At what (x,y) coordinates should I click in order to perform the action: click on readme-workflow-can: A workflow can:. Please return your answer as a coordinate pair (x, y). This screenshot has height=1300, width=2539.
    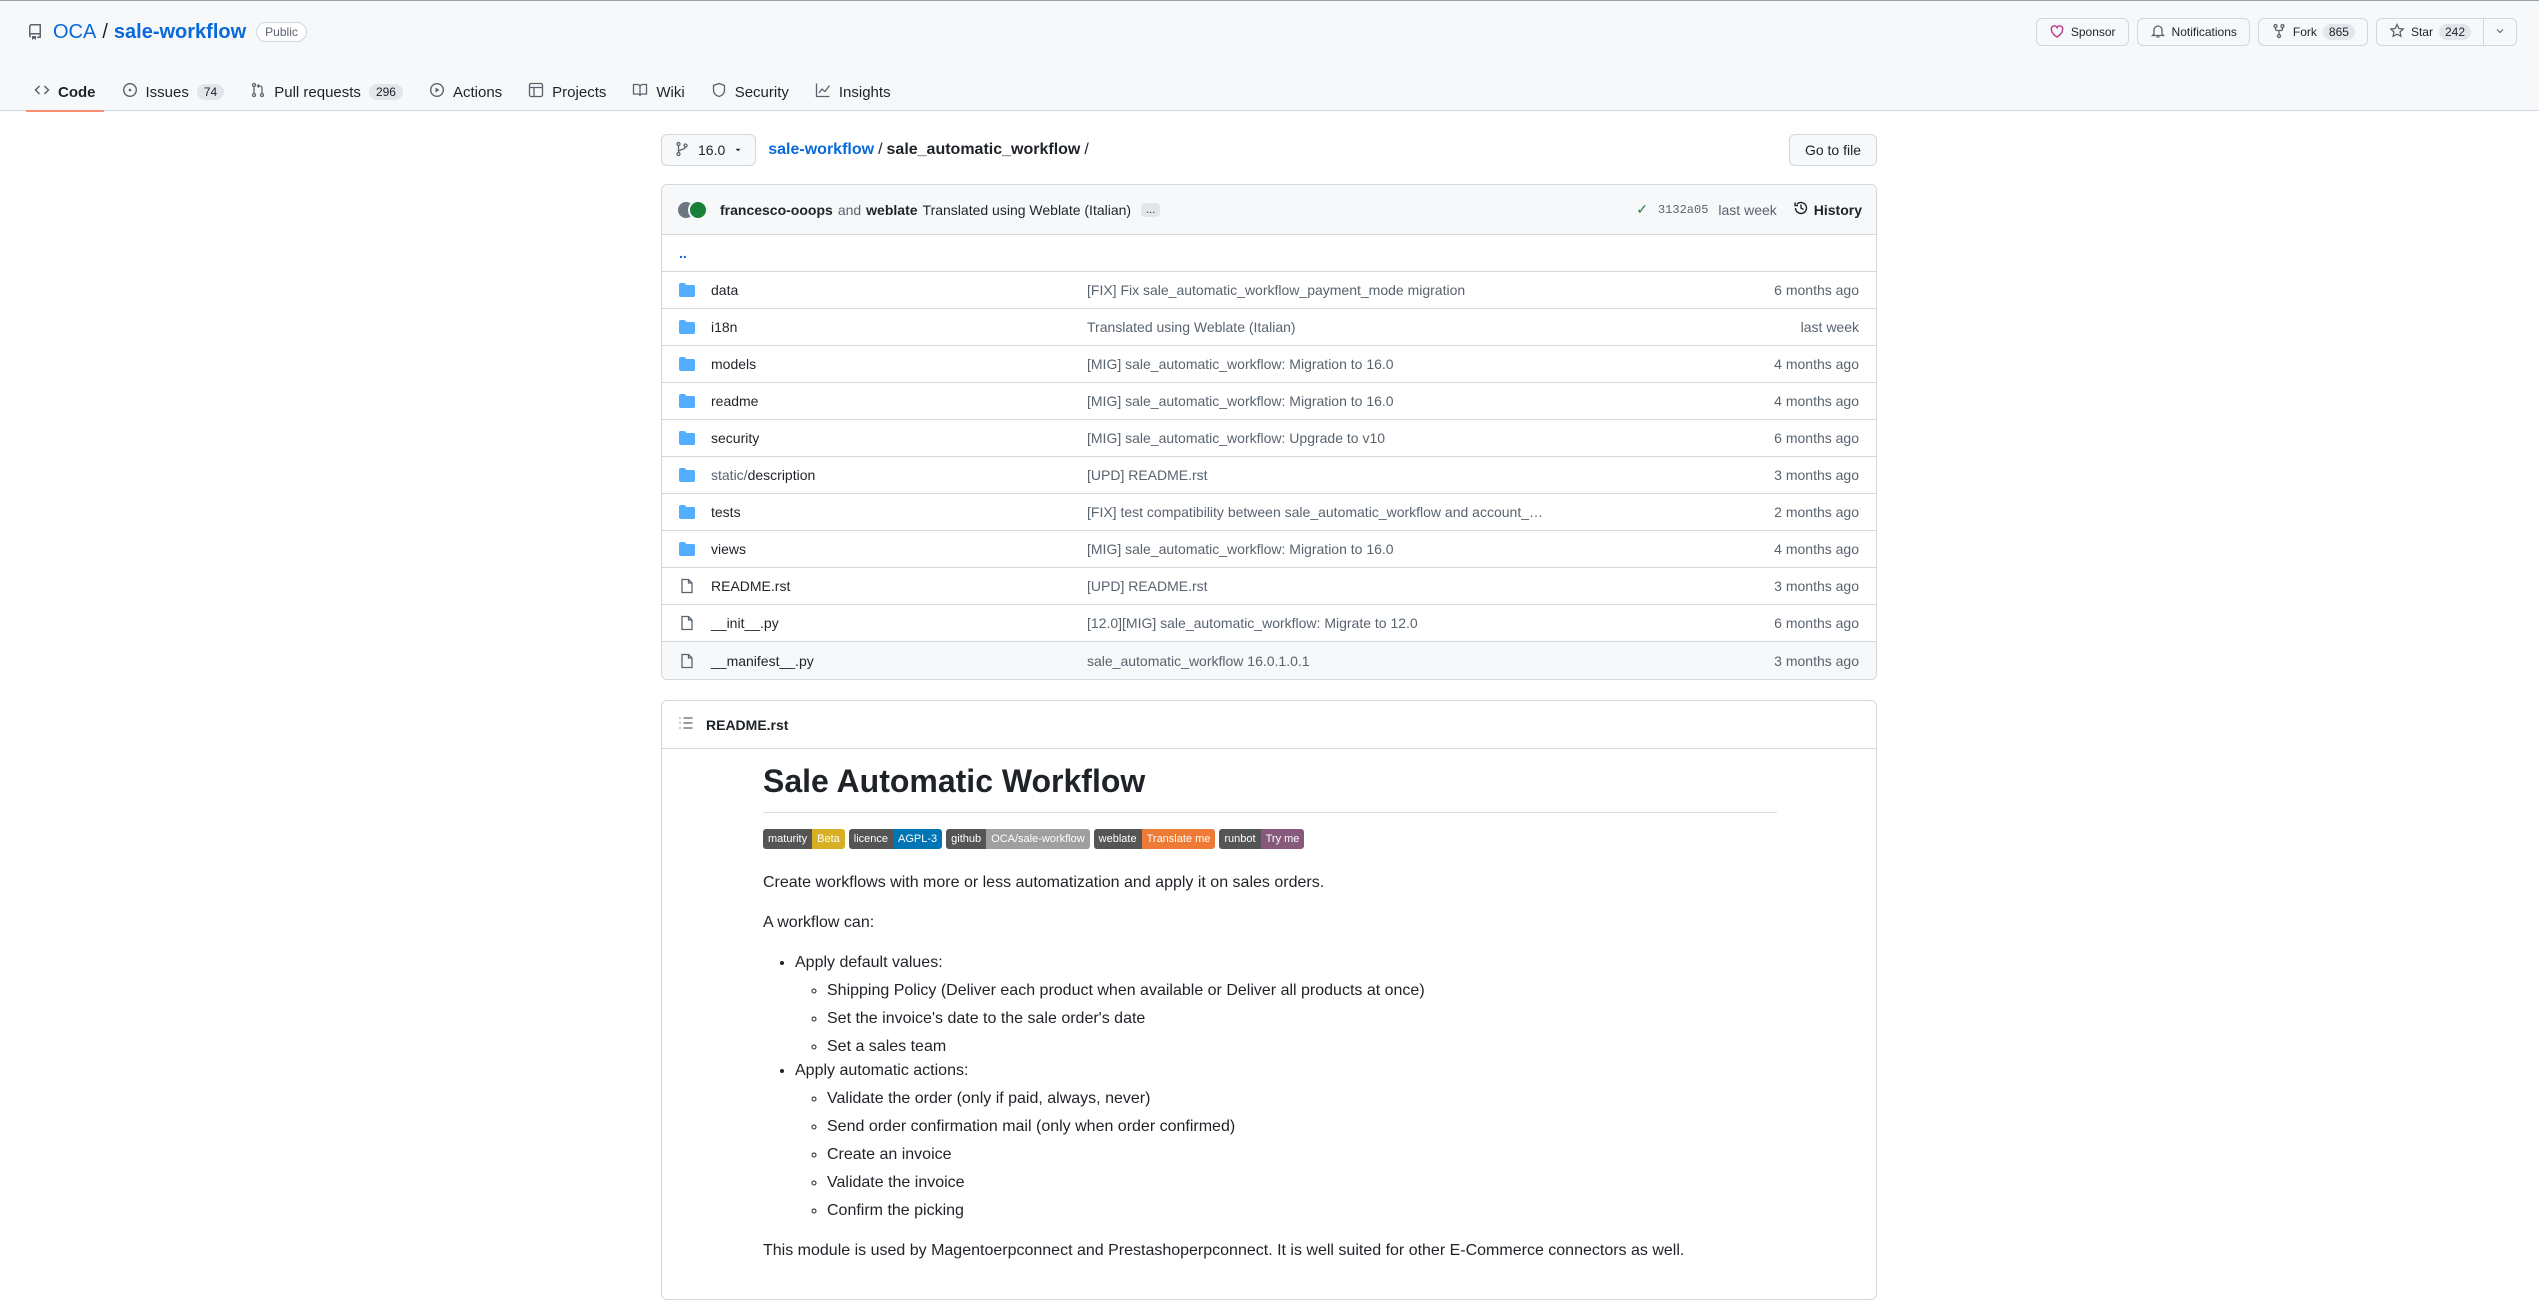
    Looking at the image, I should click on (819, 922).